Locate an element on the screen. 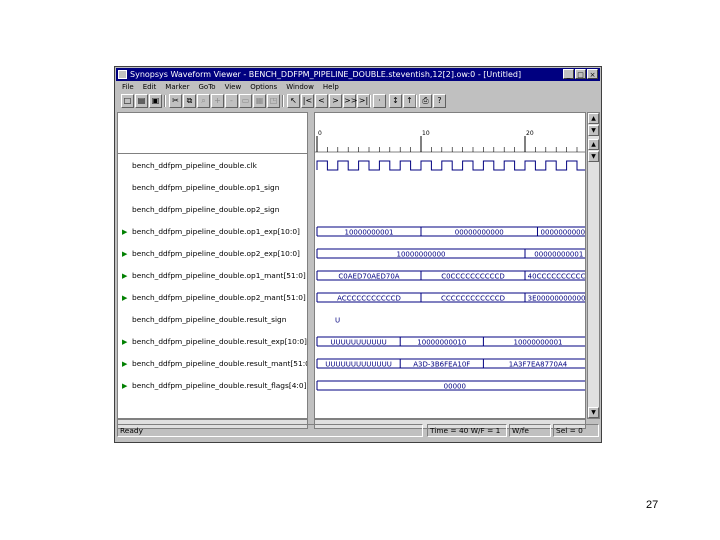 The image size is (720, 540). app-icon is located at coordinates (122, 74).